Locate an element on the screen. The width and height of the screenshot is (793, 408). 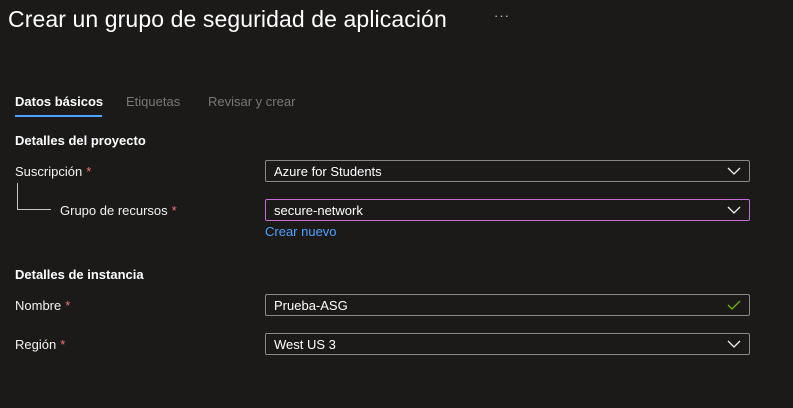
name-label-text: Nombre is located at coordinates (38, 305).